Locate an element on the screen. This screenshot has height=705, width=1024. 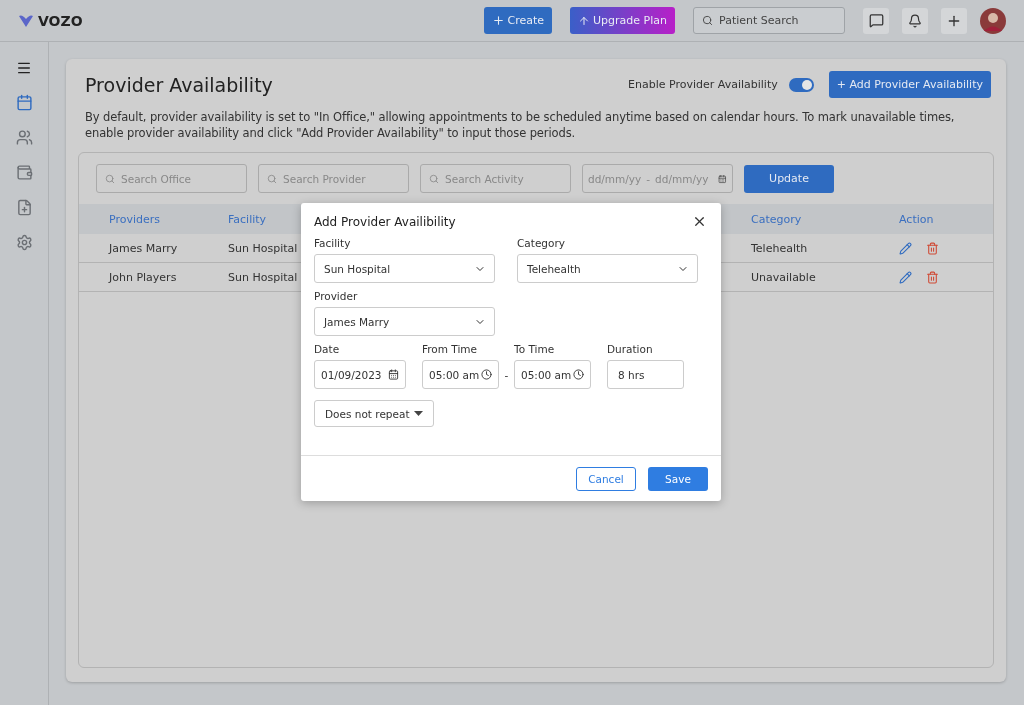
toggle-switch is located at coordinates (801, 84).